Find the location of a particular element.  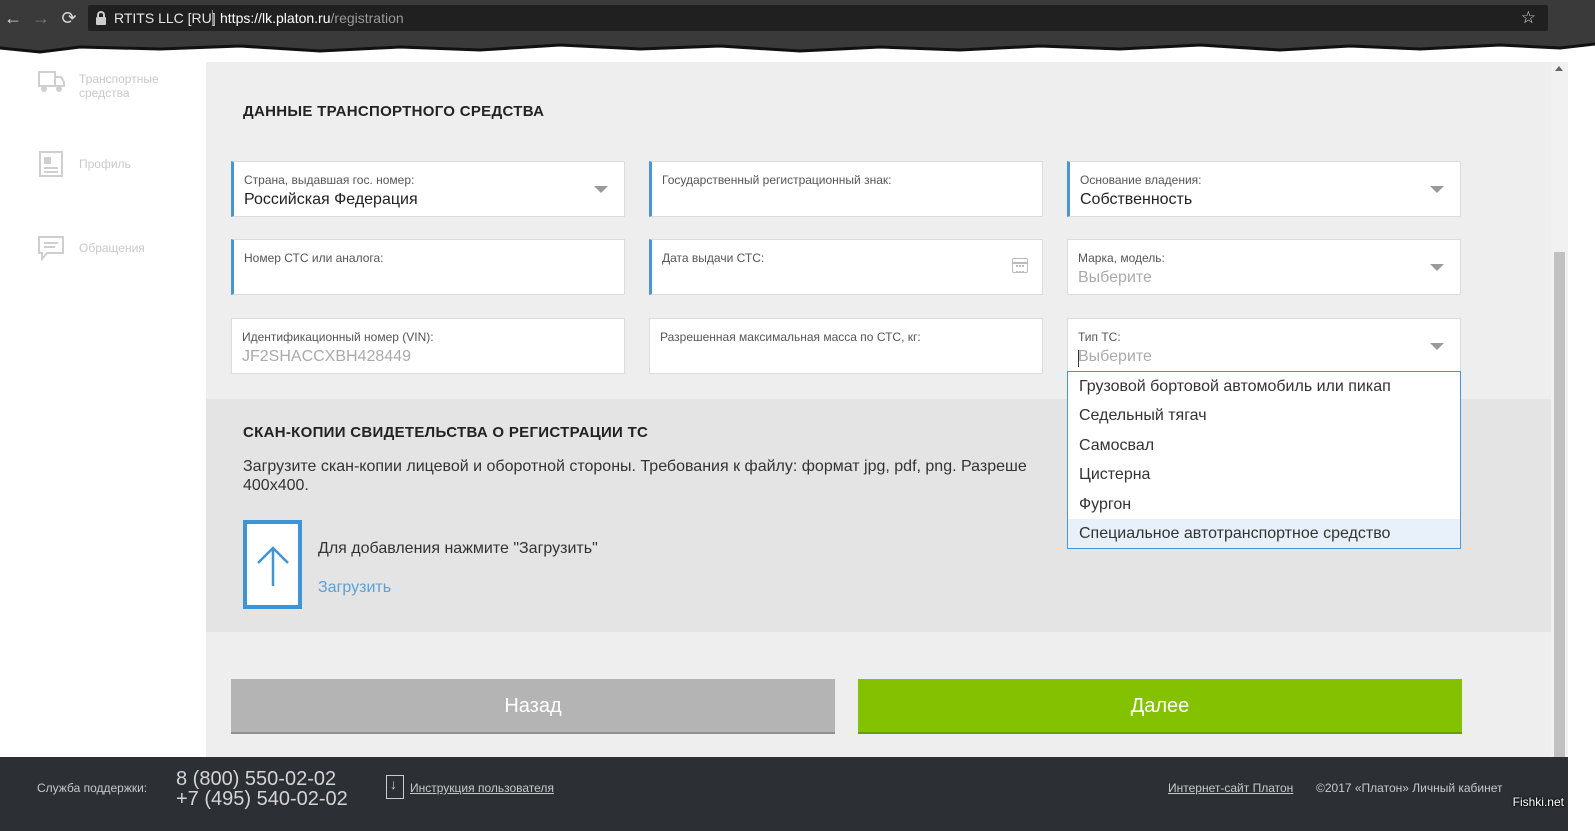

upload-drop-zone is located at coordinates (272, 564).